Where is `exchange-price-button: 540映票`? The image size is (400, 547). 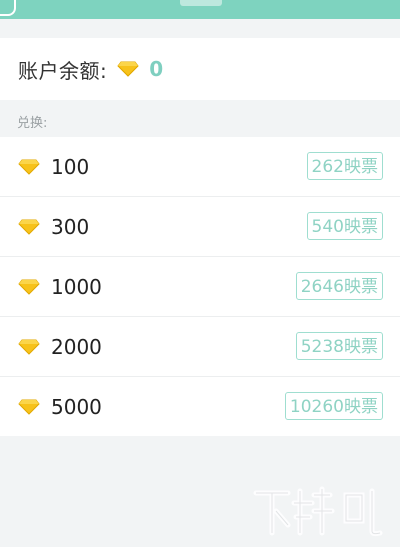 exchange-price-button: 540映票 is located at coordinates (344, 226).